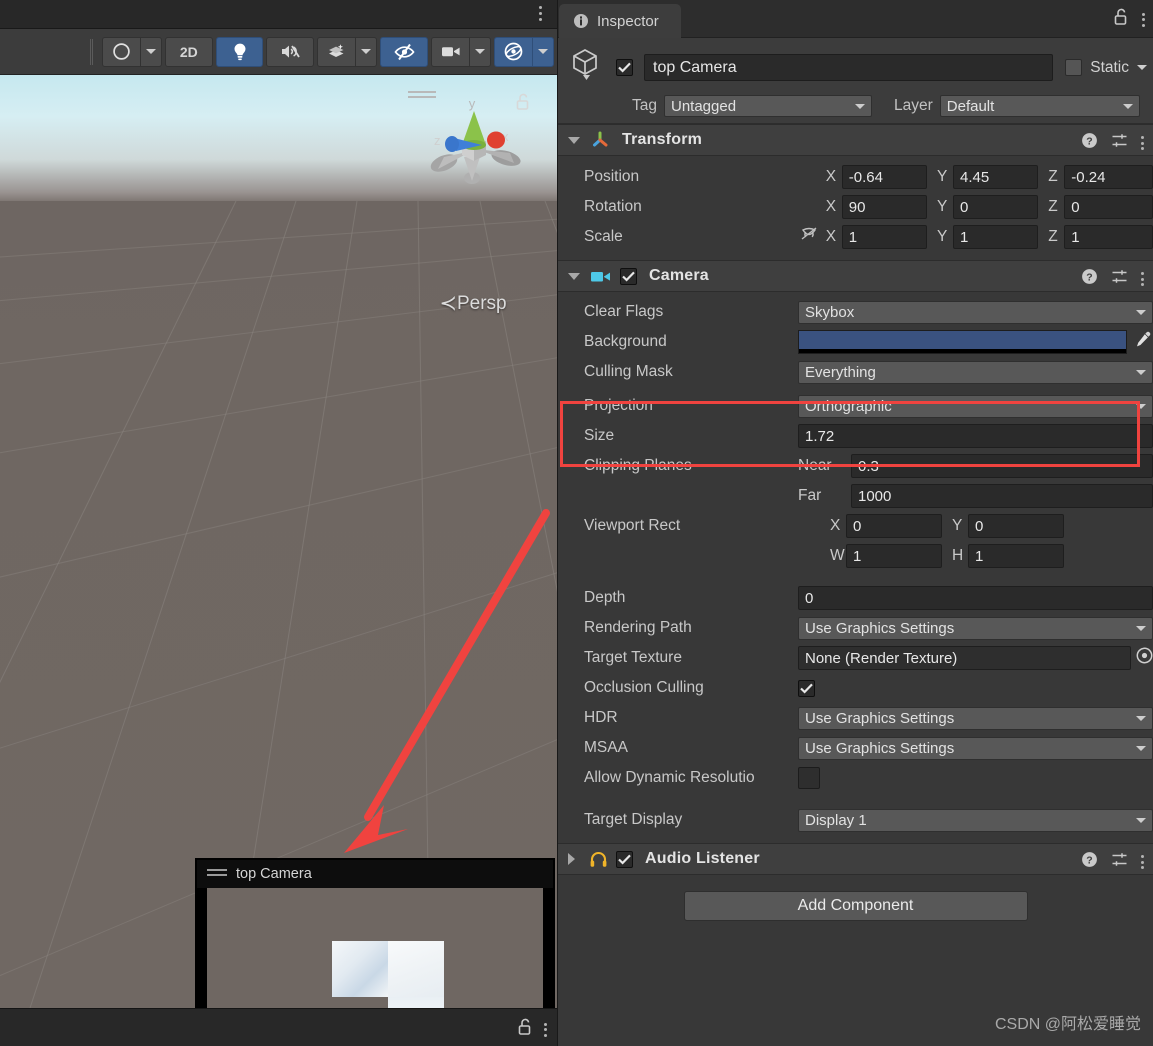 The width and height of the screenshot is (1153, 1046). Describe the element at coordinates (975, 820) in the screenshot. I see `target-display-dropdown: Display 1` at that location.